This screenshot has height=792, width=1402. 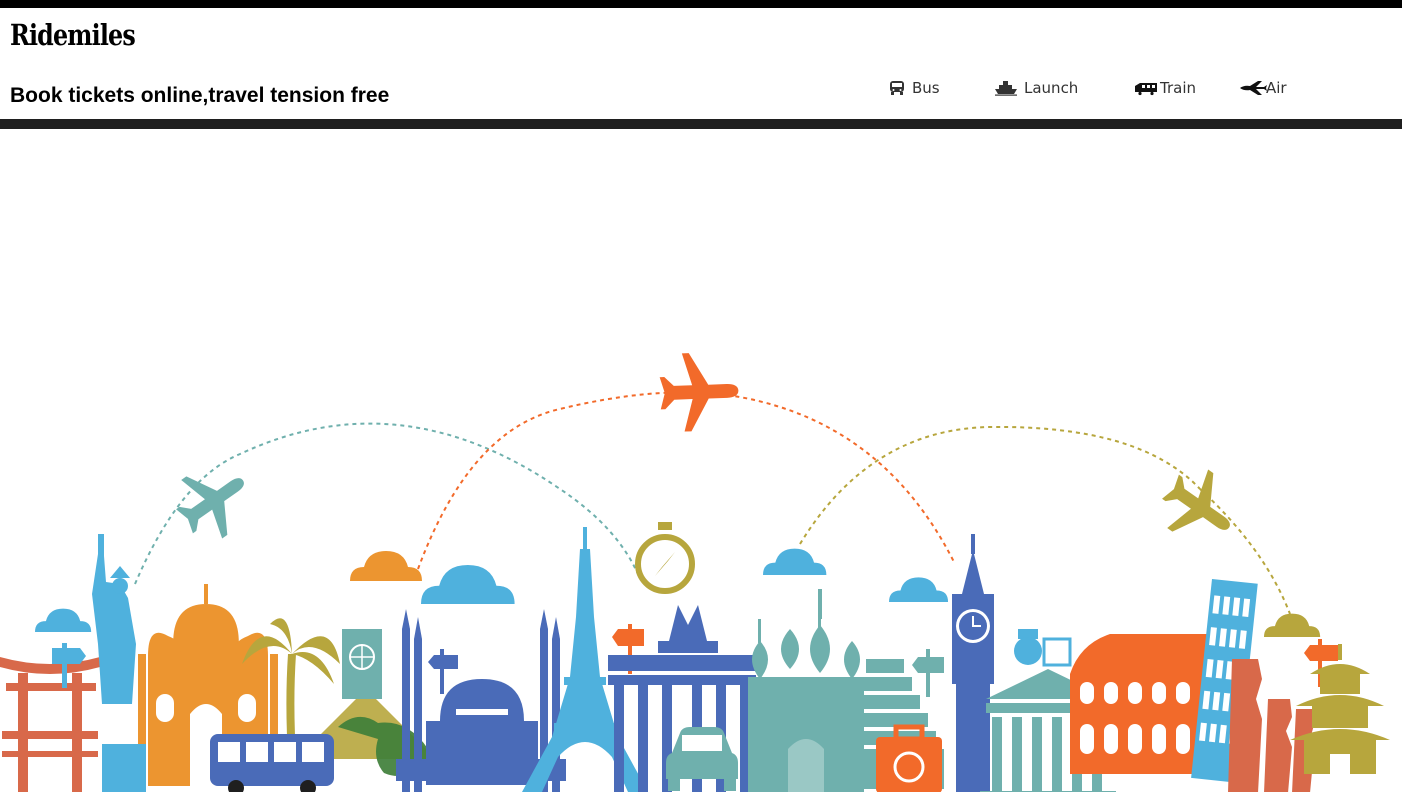 I want to click on nav-item-label: Train, so click(x=1178, y=88).